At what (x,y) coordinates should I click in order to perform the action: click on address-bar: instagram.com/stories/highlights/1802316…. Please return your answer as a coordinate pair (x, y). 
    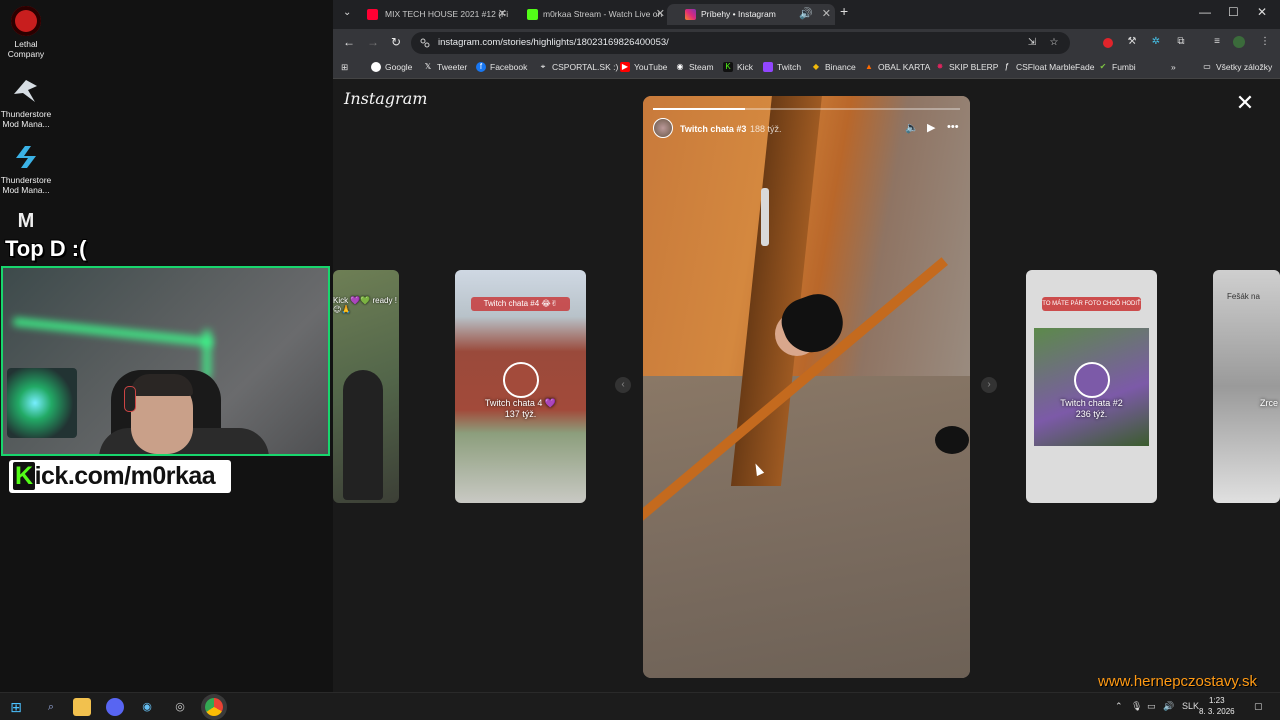
    Looking at the image, I should click on (740, 43).